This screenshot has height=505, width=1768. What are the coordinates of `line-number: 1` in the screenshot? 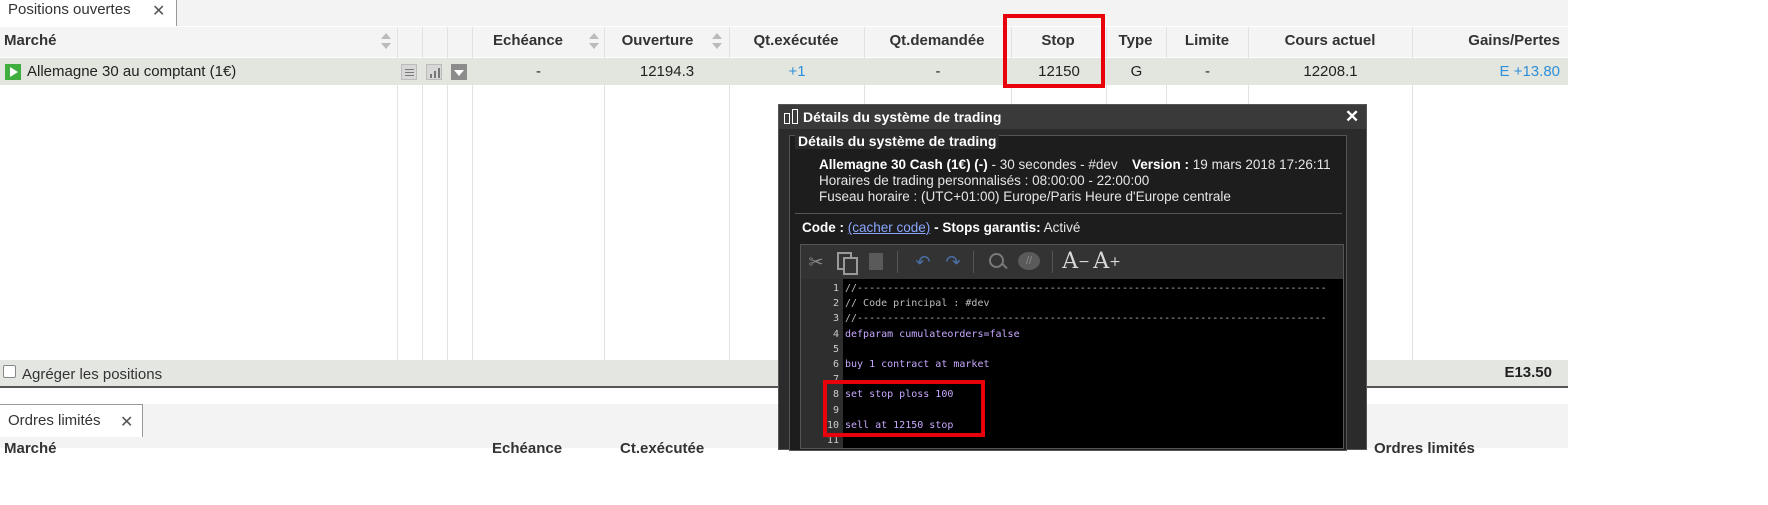 It's located at (835, 288).